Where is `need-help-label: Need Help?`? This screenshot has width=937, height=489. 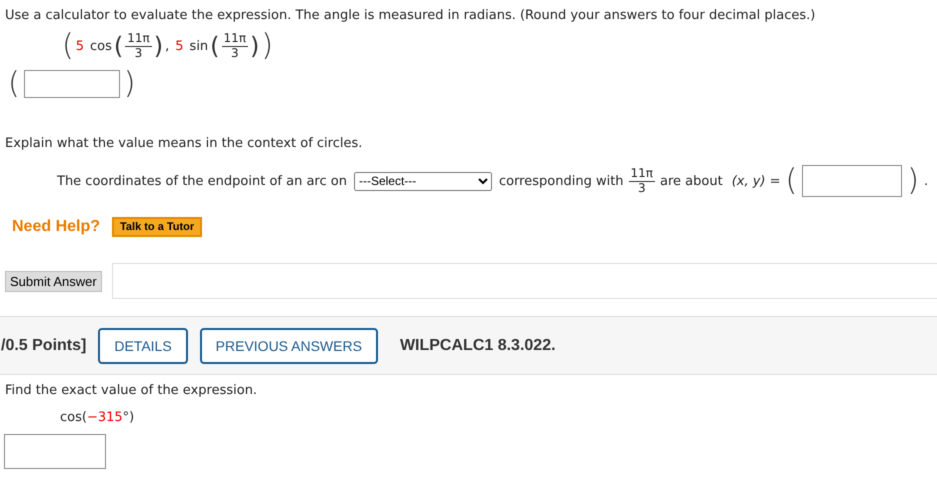 need-help-label: Need Help? is located at coordinates (56, 227).